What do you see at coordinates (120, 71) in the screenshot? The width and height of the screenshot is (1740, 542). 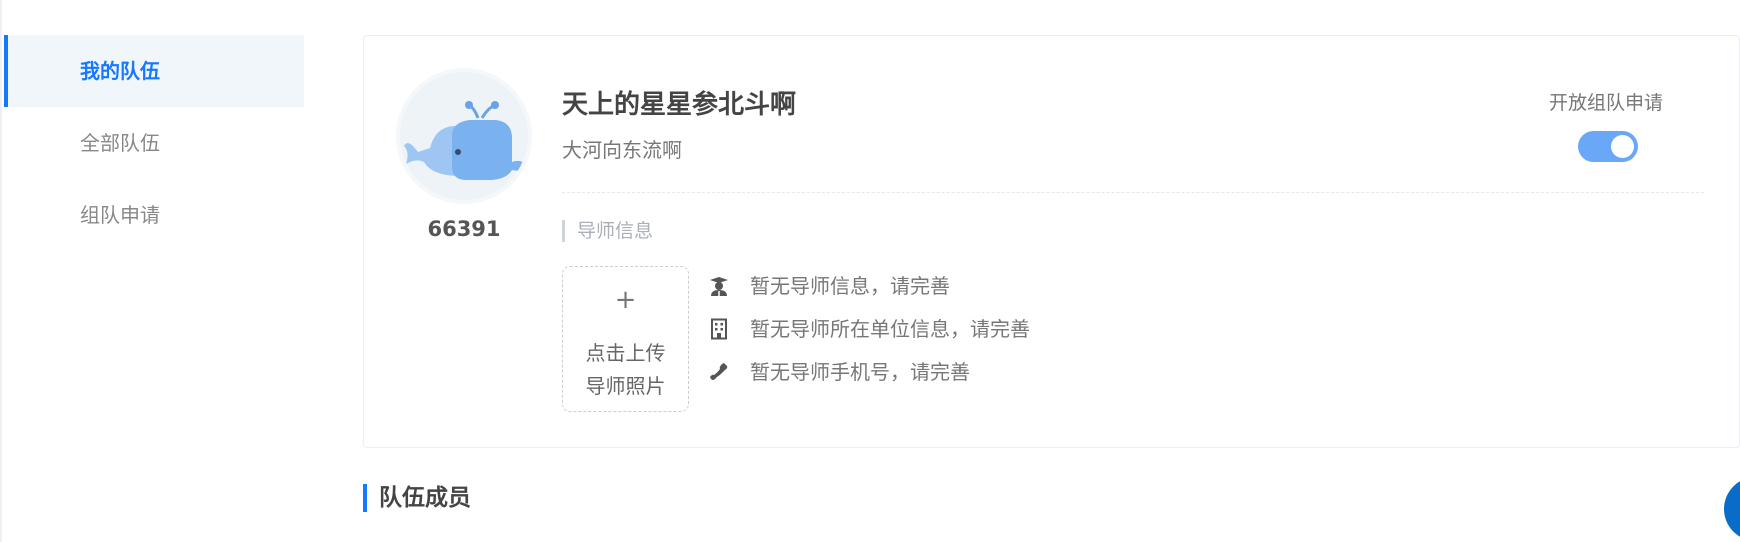 I see `sidebar-item-label: 我的队伍` at bounding box center [120, 71].